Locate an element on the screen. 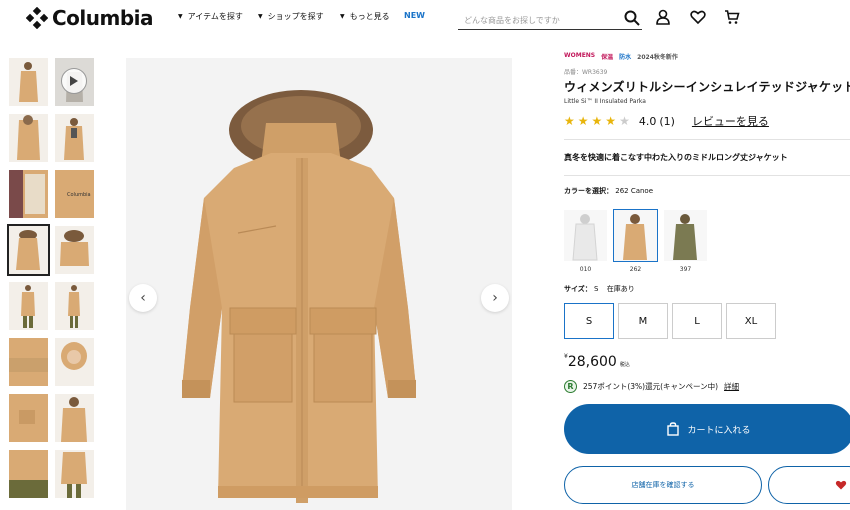 The width and height of the screenshot is (850, 510). nav-more: ▼ もっと見る is located at coordinates (365, 16).